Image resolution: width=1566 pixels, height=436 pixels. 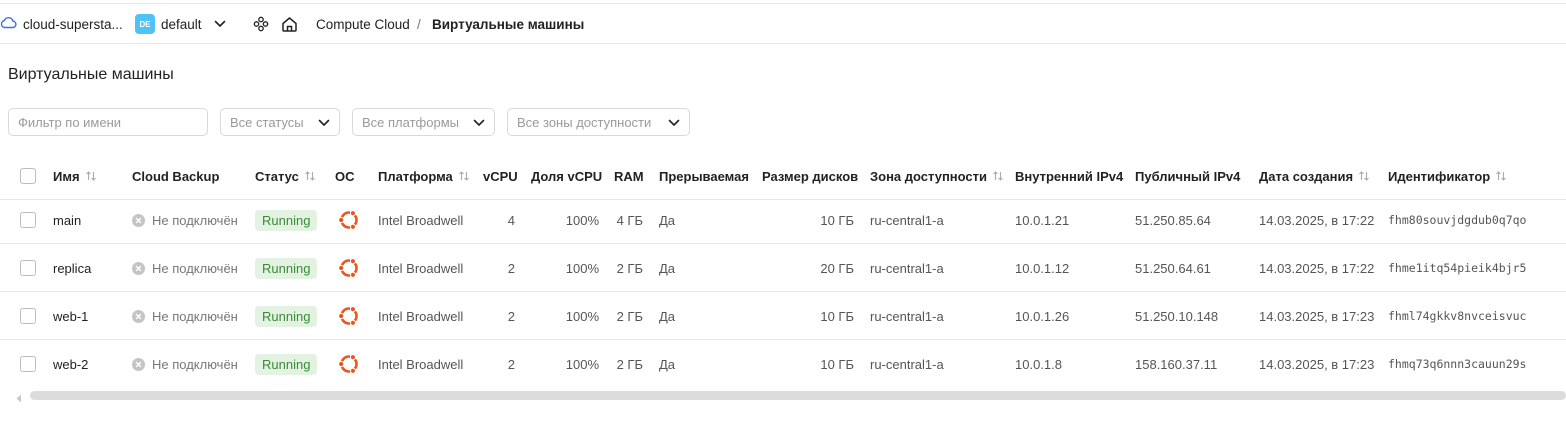 I want to click on vm-id: fhmq73q6nnn3cauun29s, so click(x=1457, y=364).